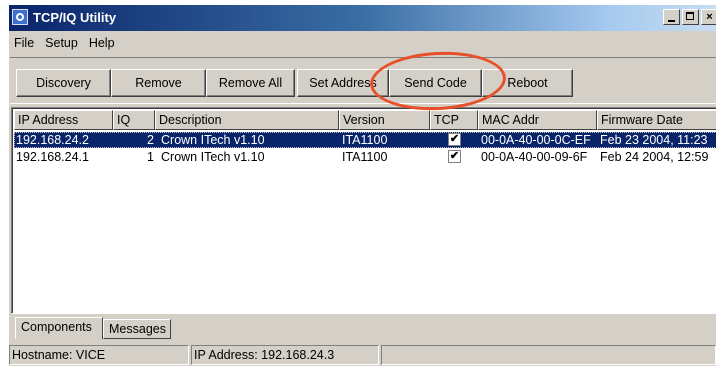 Image resolution: width=716 pixels, height=366 pixels. Describe the element at coordinates (250, 83) in the screenshot. I see `remove-all-button: Remove All` at that location.